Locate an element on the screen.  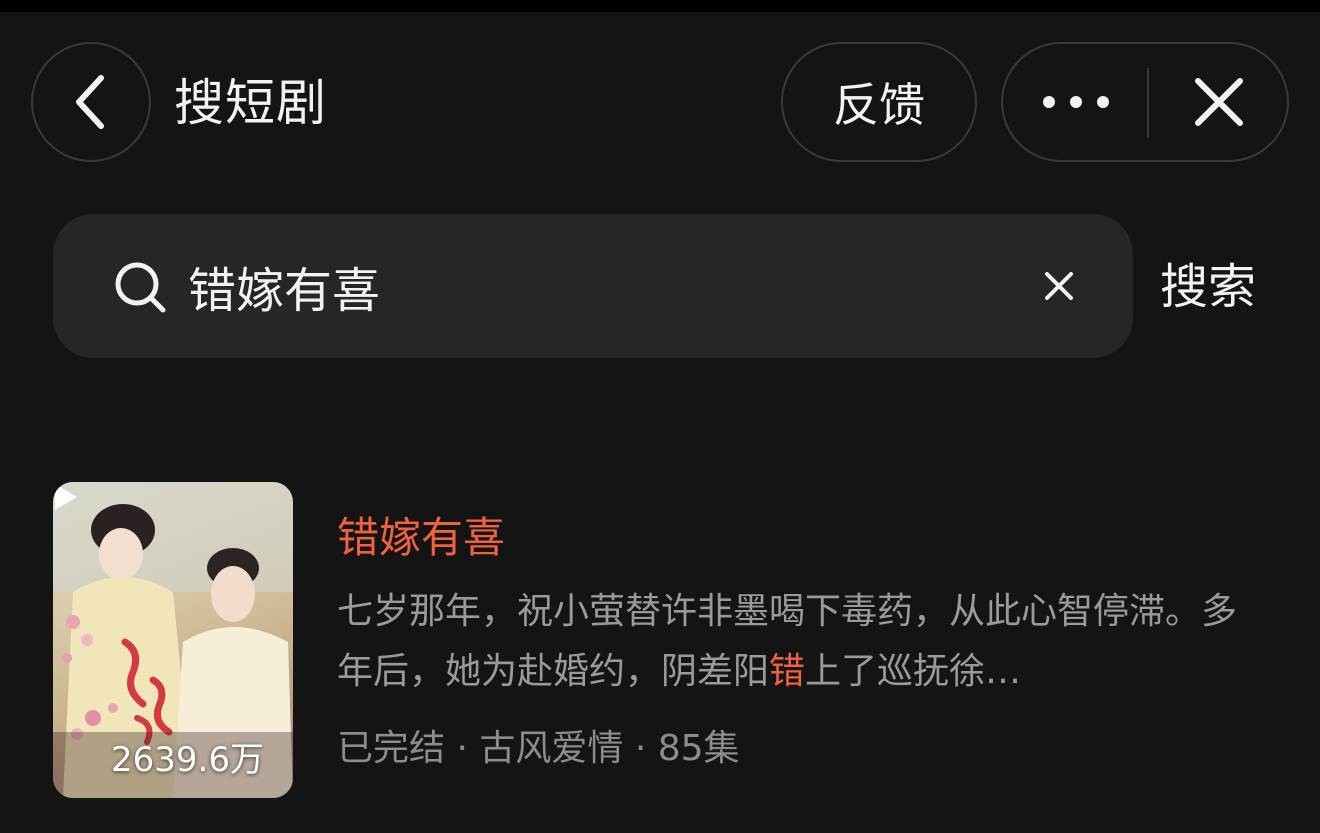
mini-program-capsule is located at coordinates (1145, 102).